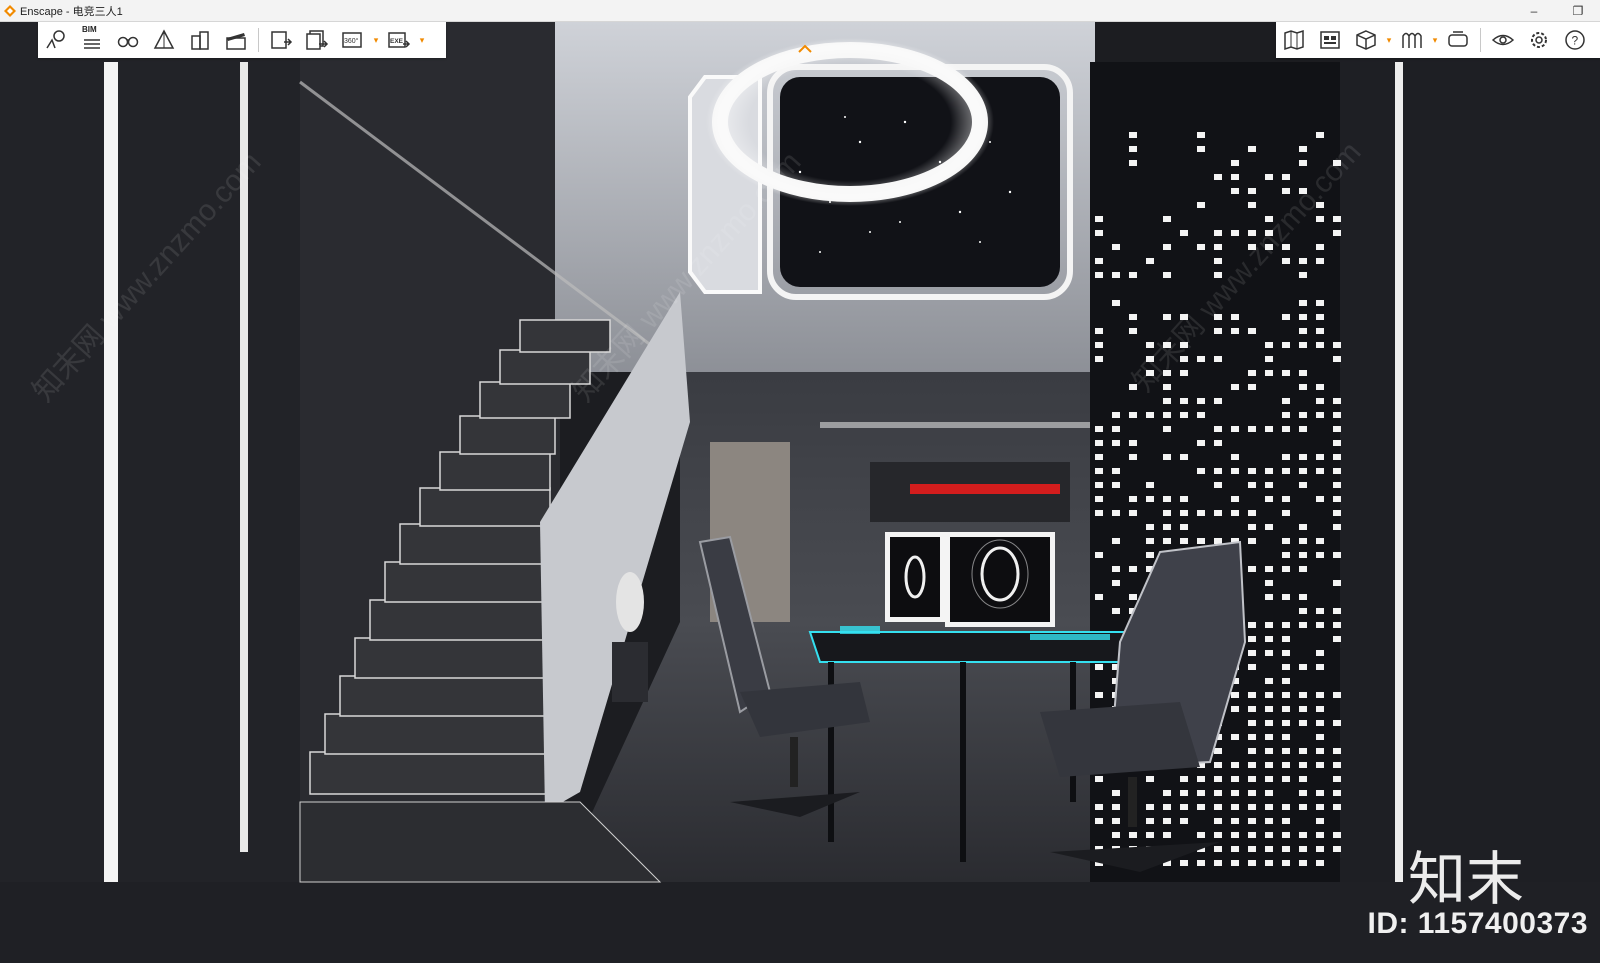  I want to click on toolbar-right: ▾ ▾ ?, so click(1438, 40).